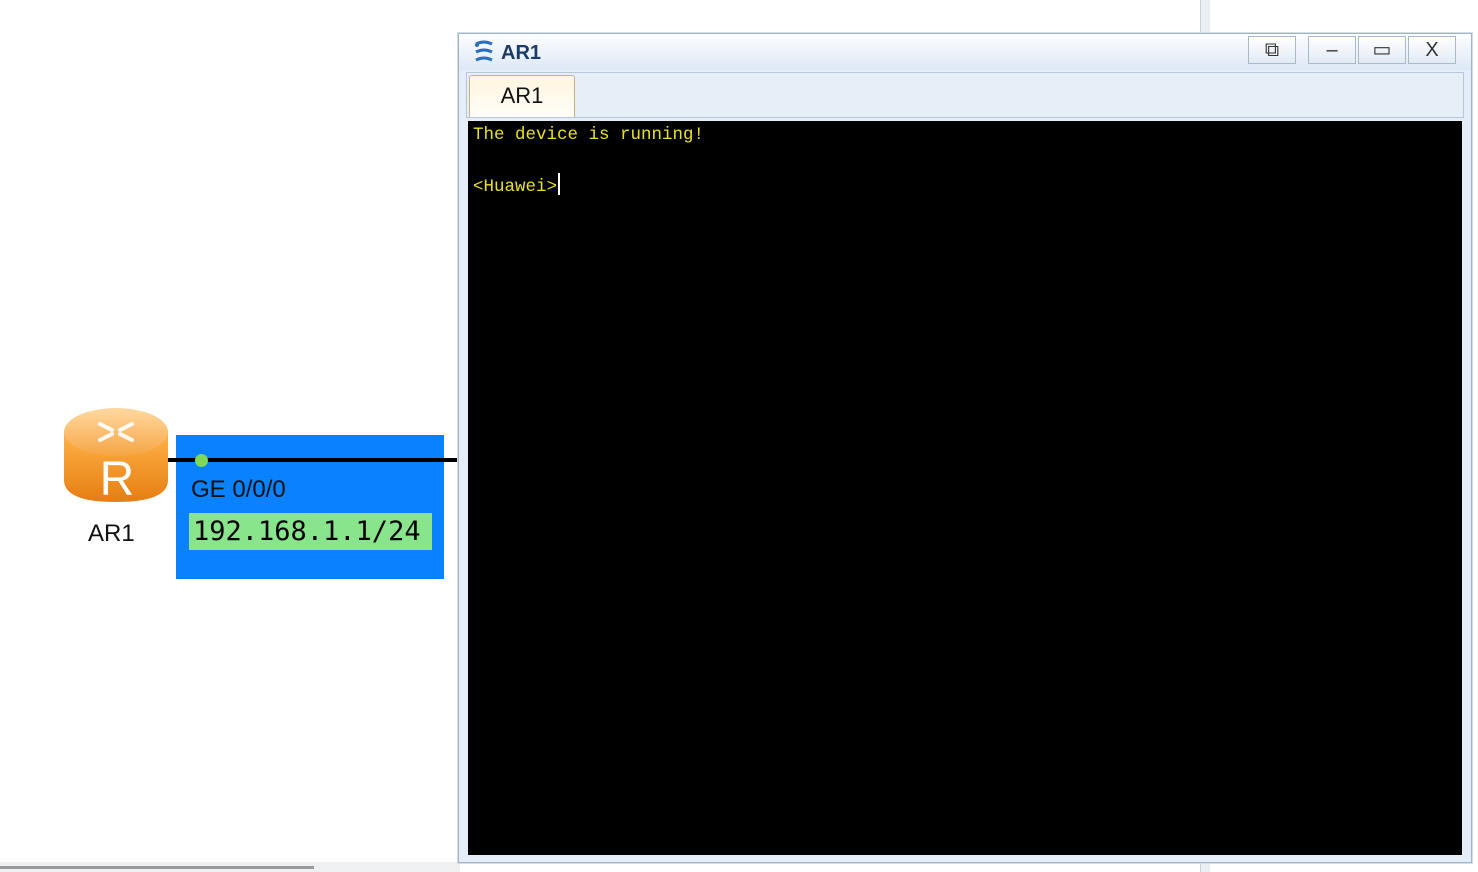 Image resolution: width=1478 pixels, height=872 pixels. I want to click on restore-button: ⧉, so click(1272, 50).